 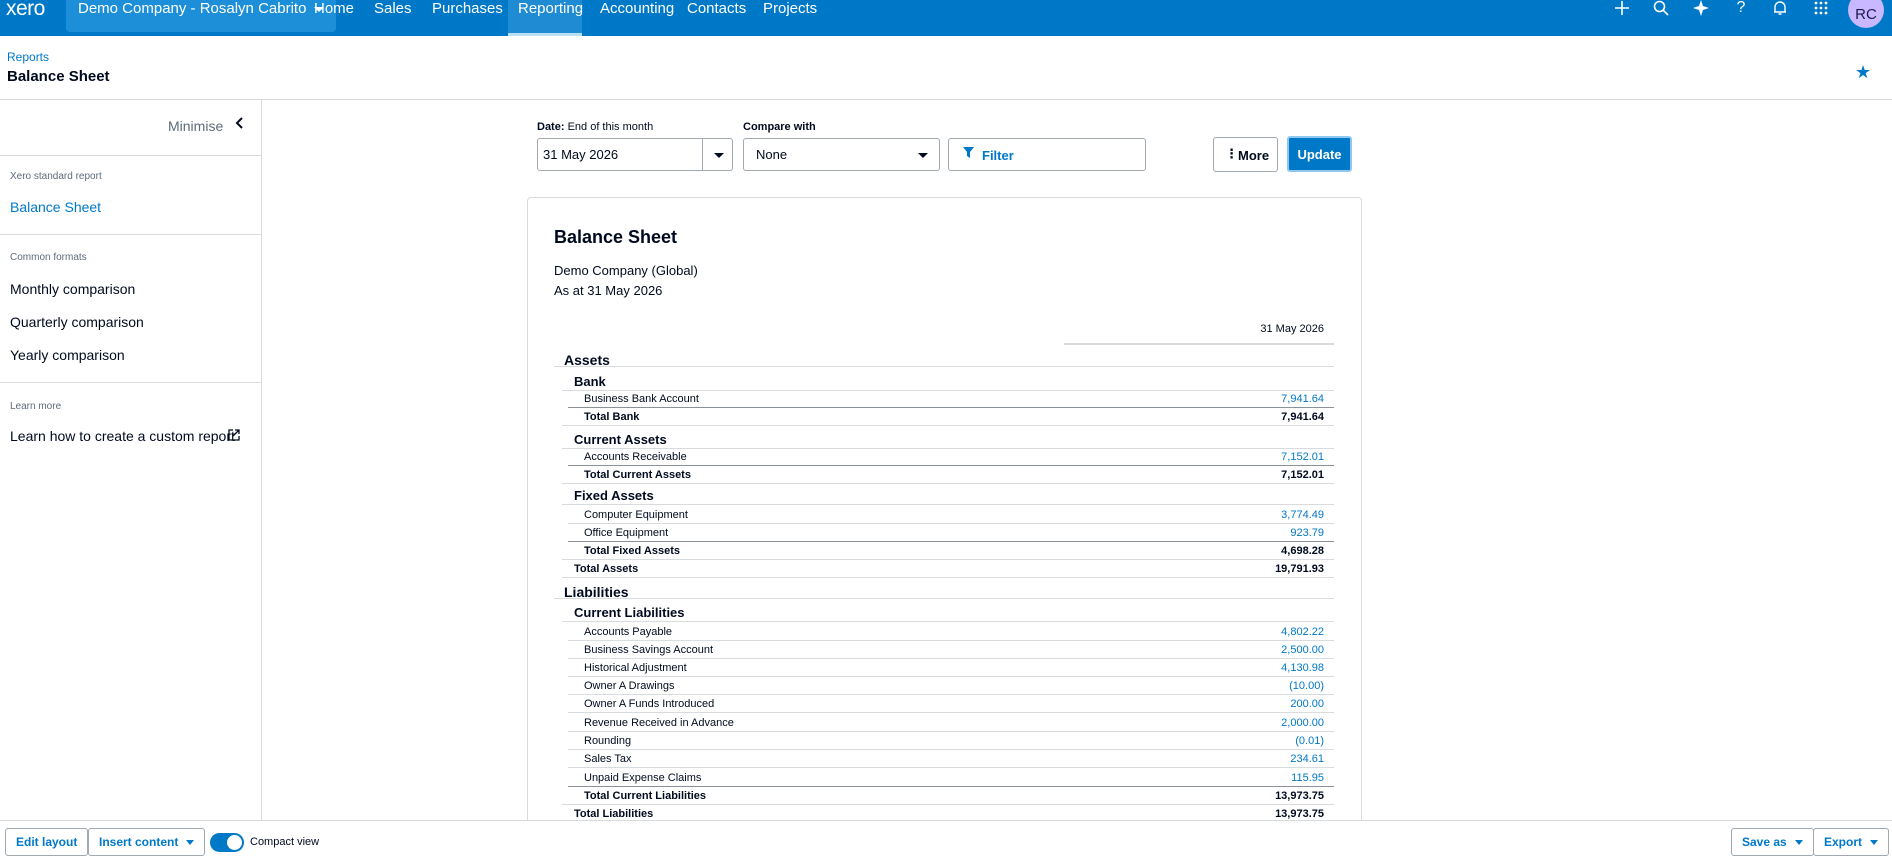 I want to click on row-label: Current Liabilities, so click(x=629, y=612).